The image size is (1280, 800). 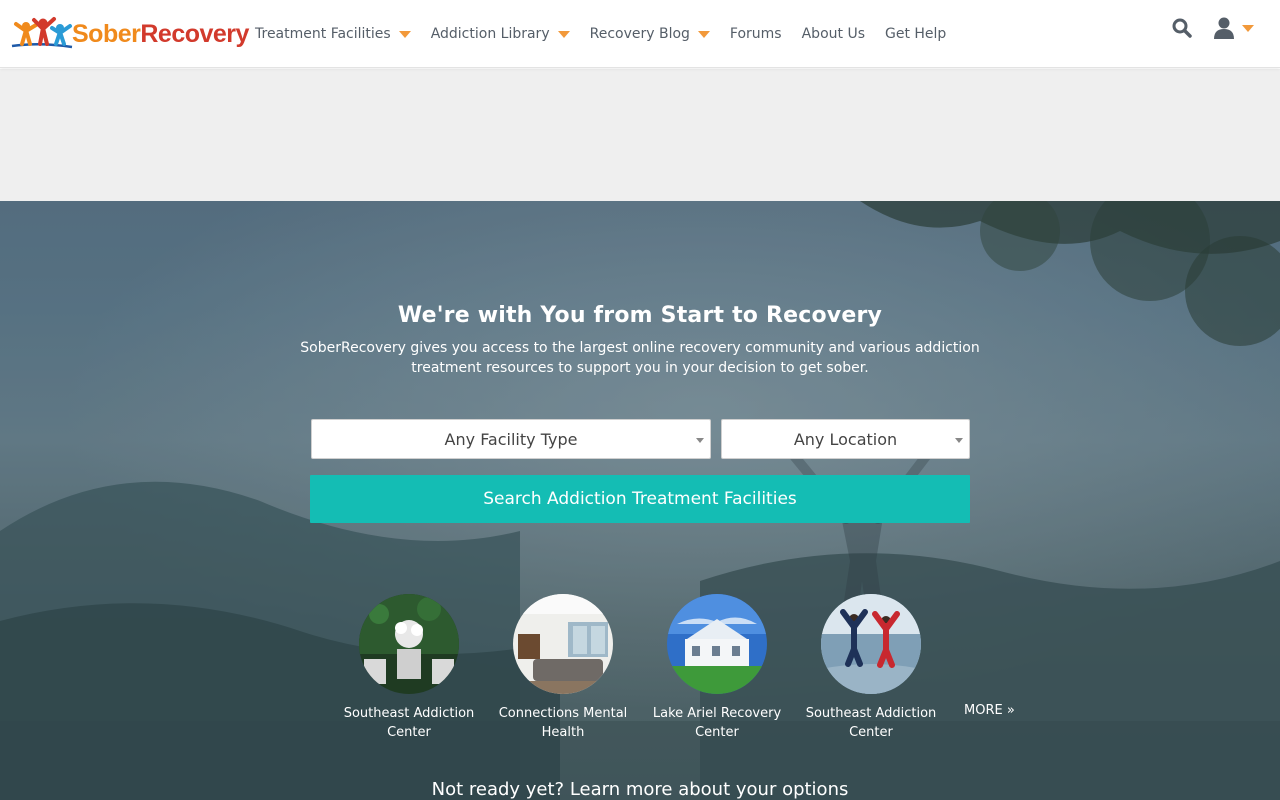 I want to click on user-menu, so click(x=1233, y=28).